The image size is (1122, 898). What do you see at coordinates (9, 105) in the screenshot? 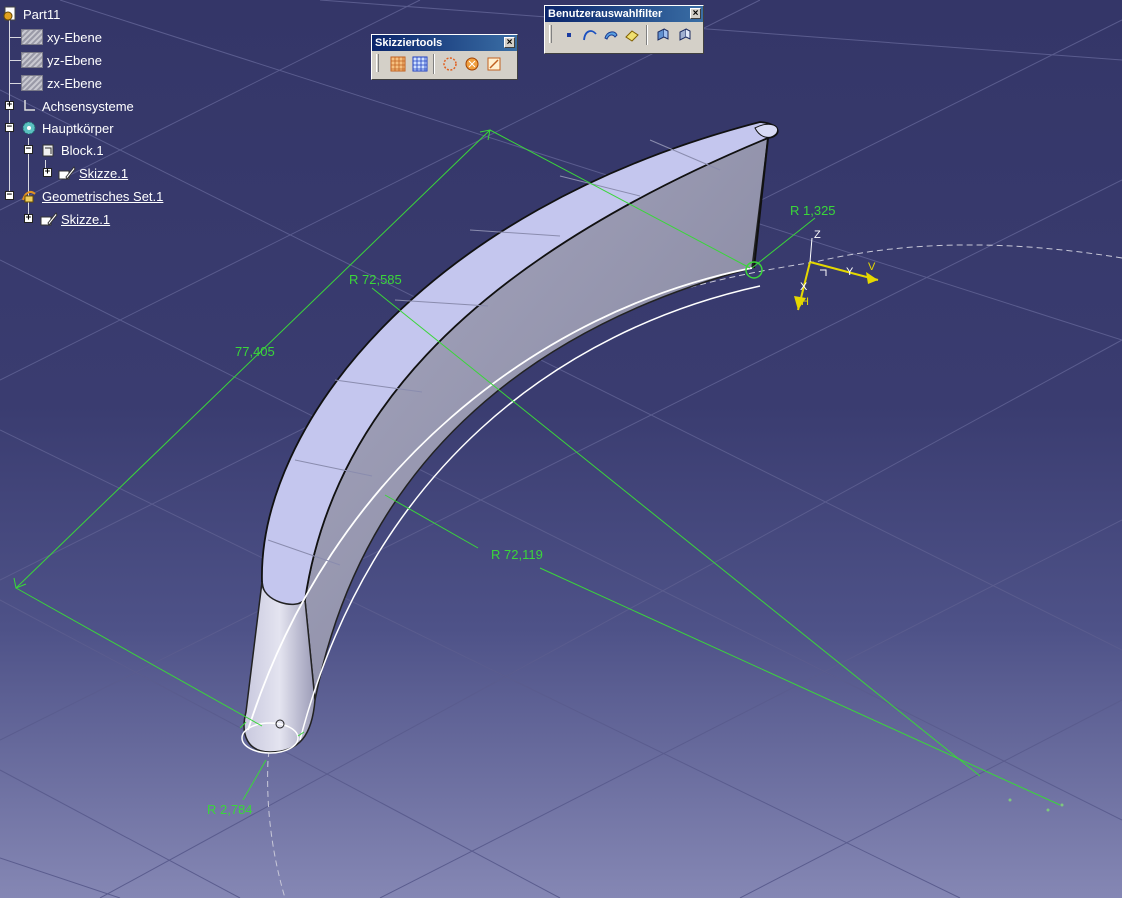
I see `expand-axis-systems-icon: +` at bounding box center [9, 105].